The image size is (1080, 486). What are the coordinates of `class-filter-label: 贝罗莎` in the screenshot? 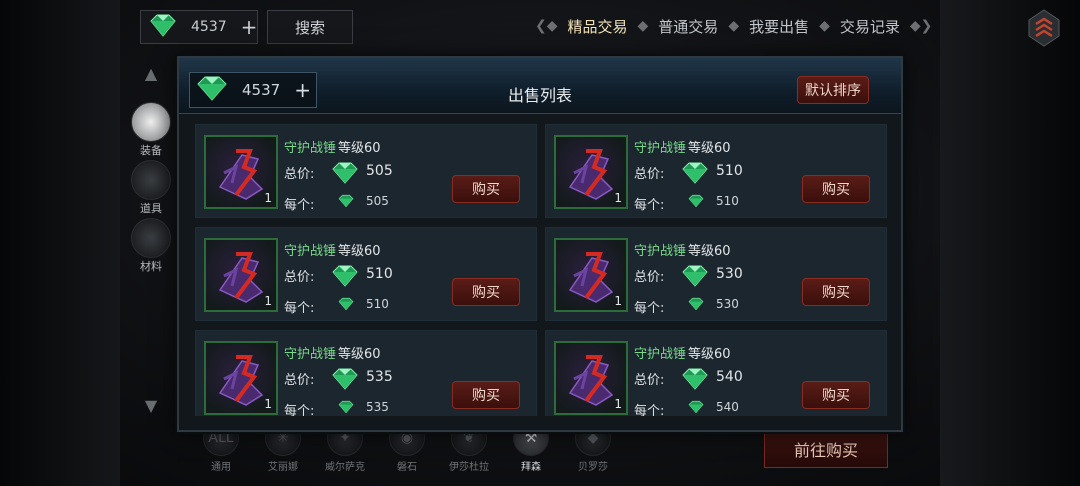 It's located at (593, 467).